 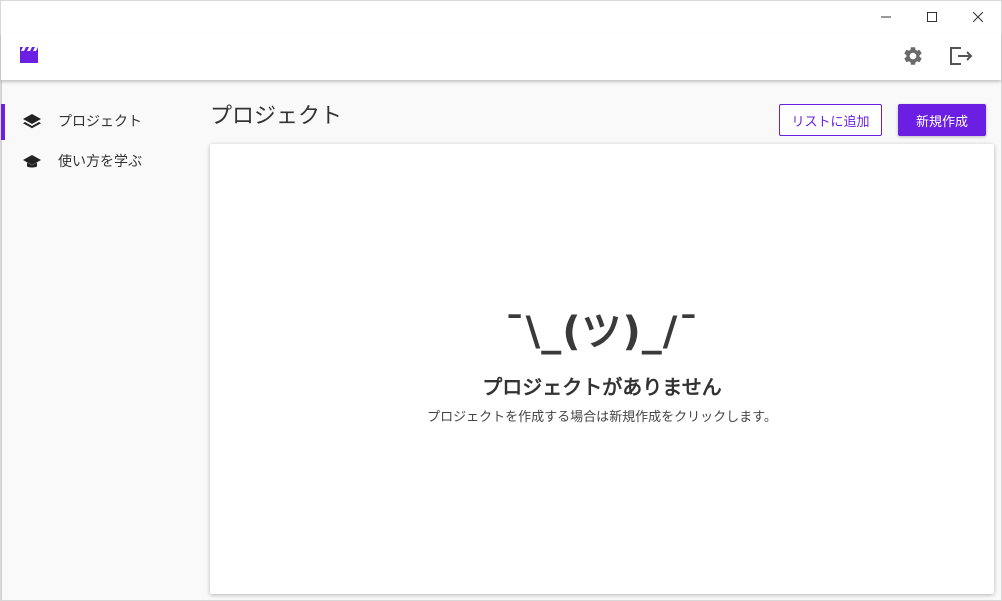 I want to click on empty-state-title: プロジェクトがありません, so click(x=602, y=387).